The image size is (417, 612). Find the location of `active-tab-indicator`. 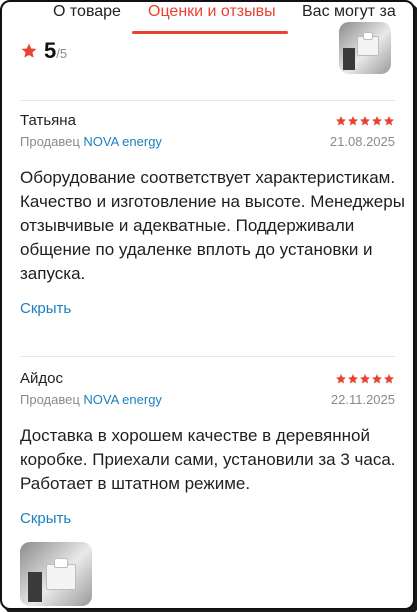

active-tab-indicator is located at coordinates (210, 32).